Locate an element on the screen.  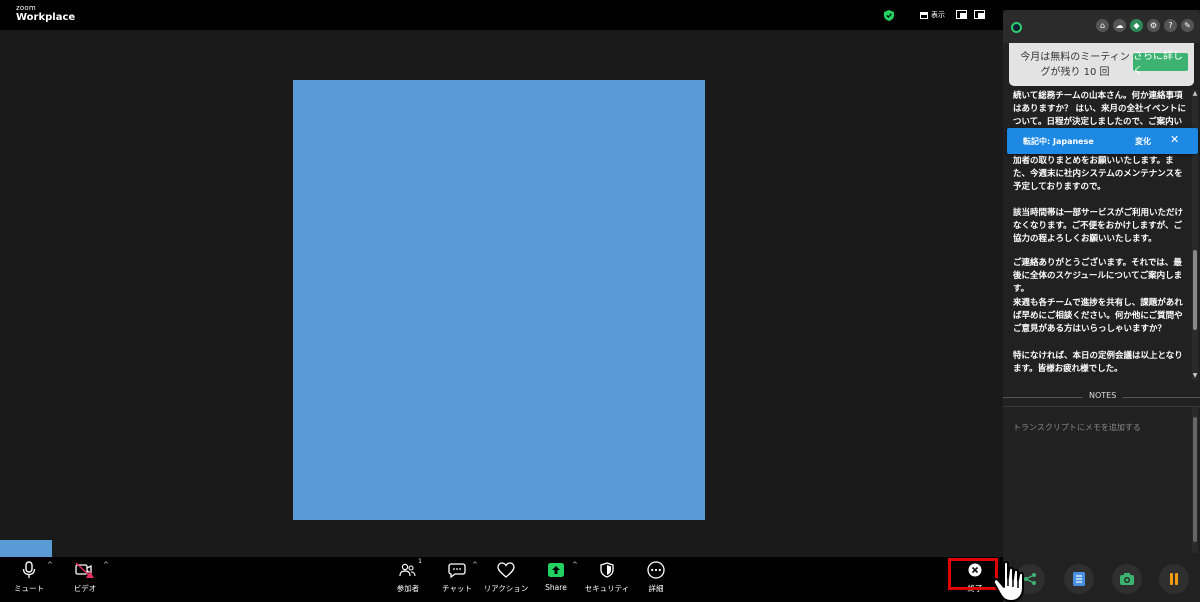
zoom-logo: Workplace is located at coordinates (46, 17).